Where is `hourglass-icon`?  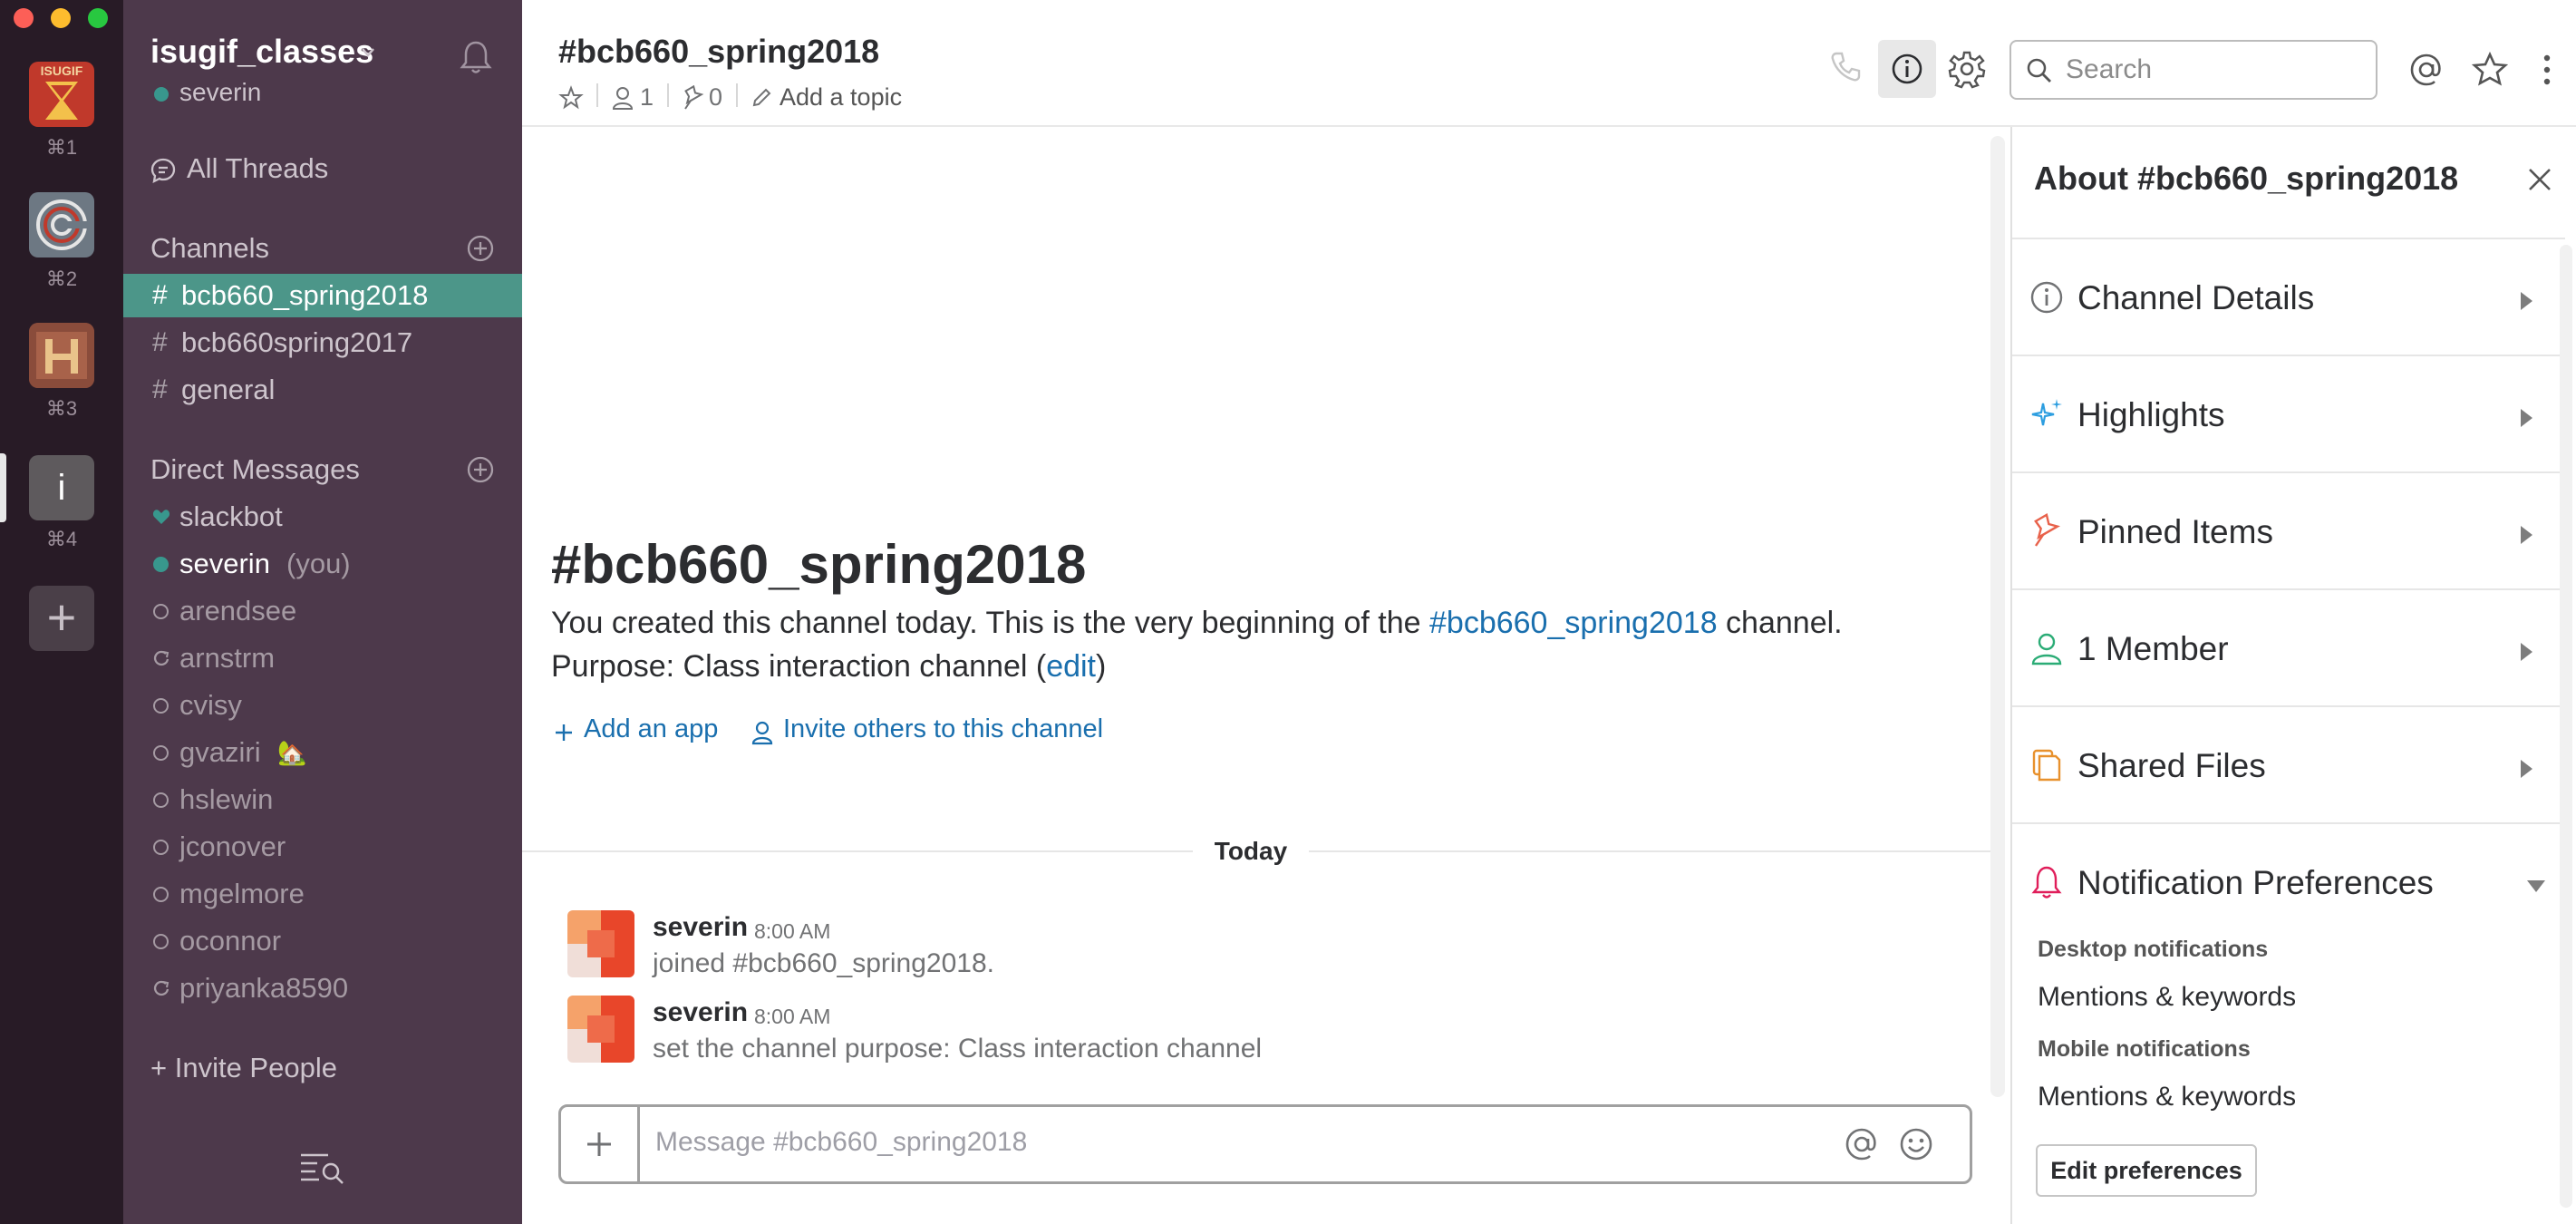
hourglass-icon is located at coordinates (61, 101).